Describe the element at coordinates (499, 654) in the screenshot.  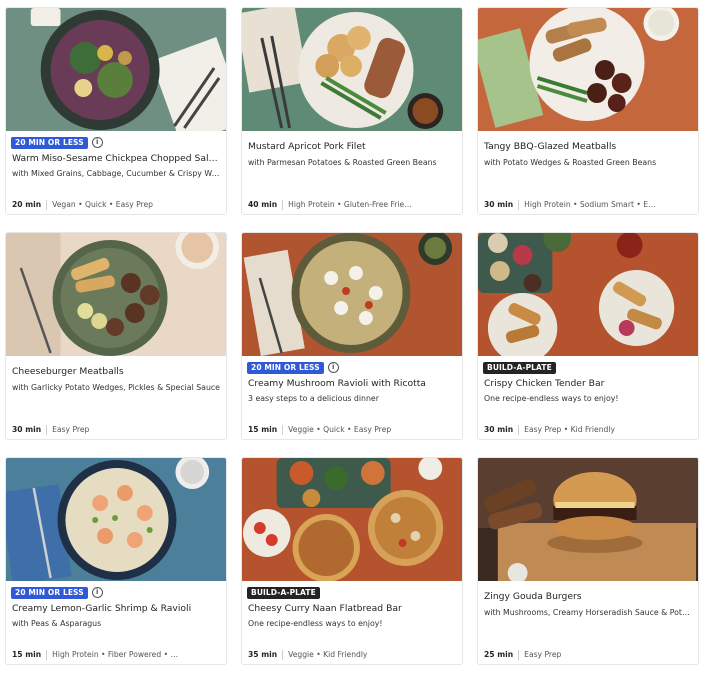
I see `cook-time: 25 min` at that location.